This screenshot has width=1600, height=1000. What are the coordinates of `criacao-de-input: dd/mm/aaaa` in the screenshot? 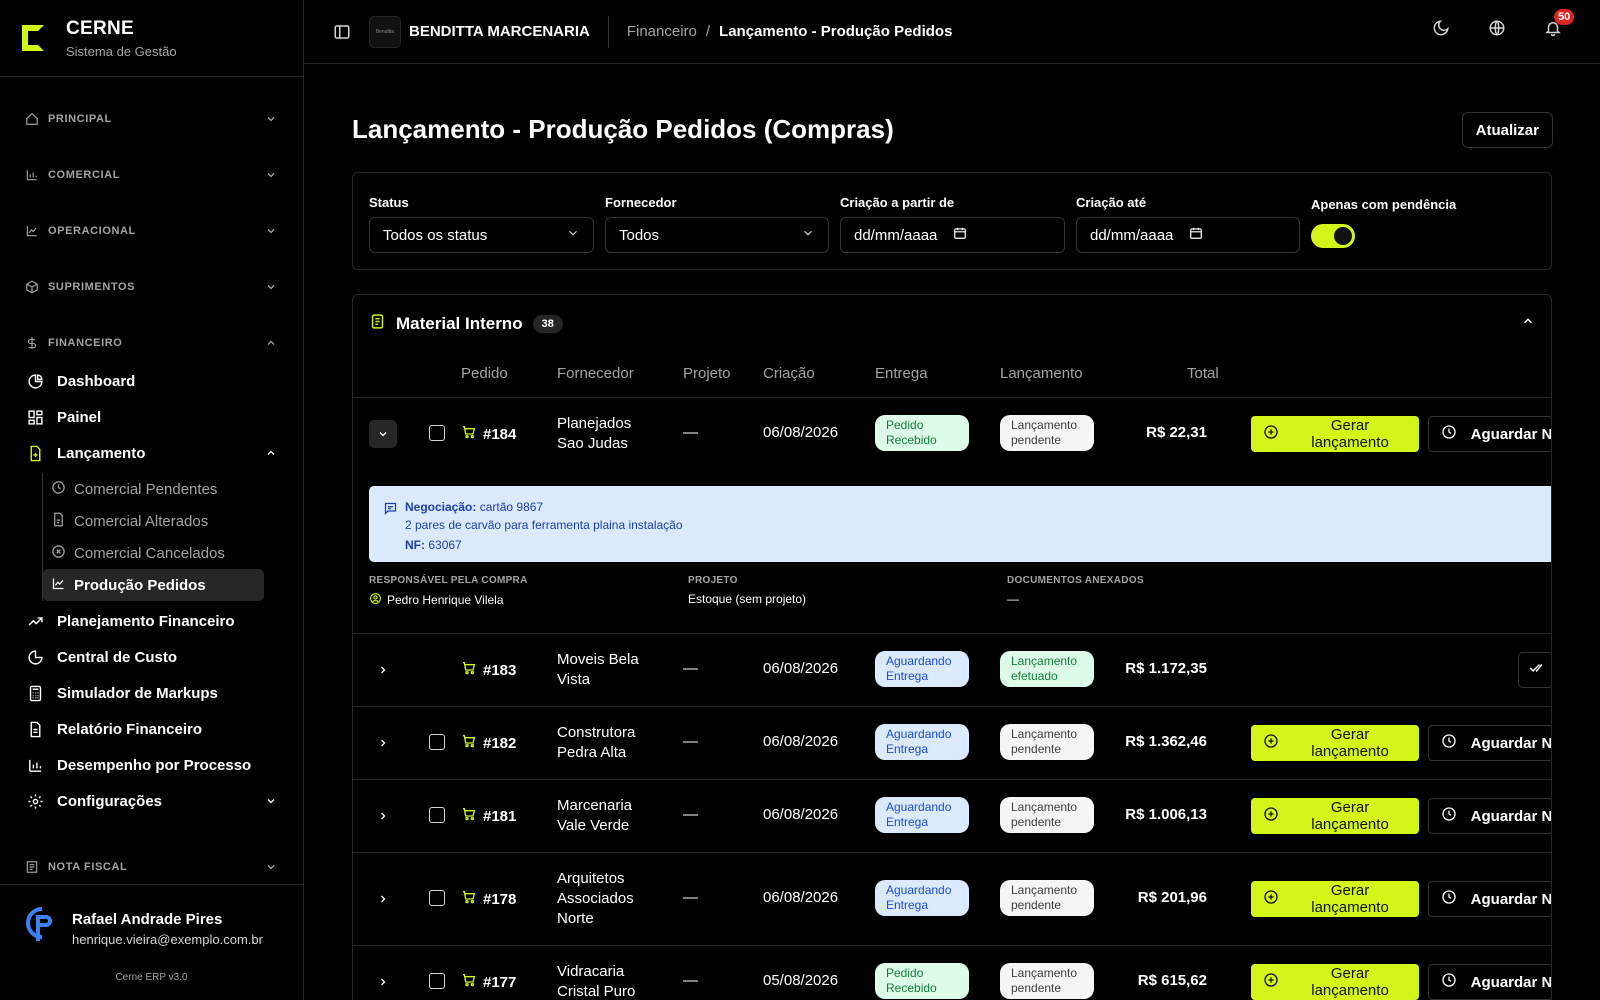 It's located at (952, 235).